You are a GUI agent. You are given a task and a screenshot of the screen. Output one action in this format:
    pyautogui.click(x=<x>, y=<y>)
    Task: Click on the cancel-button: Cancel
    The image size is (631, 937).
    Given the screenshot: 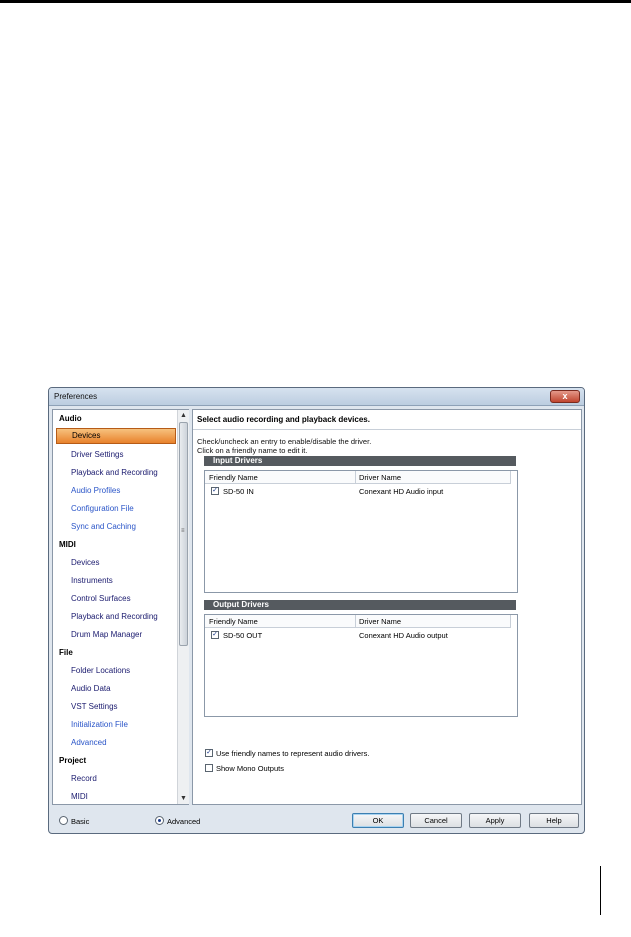 What is the action you would take?
    pyautogui.click(x=436, y=820)
    